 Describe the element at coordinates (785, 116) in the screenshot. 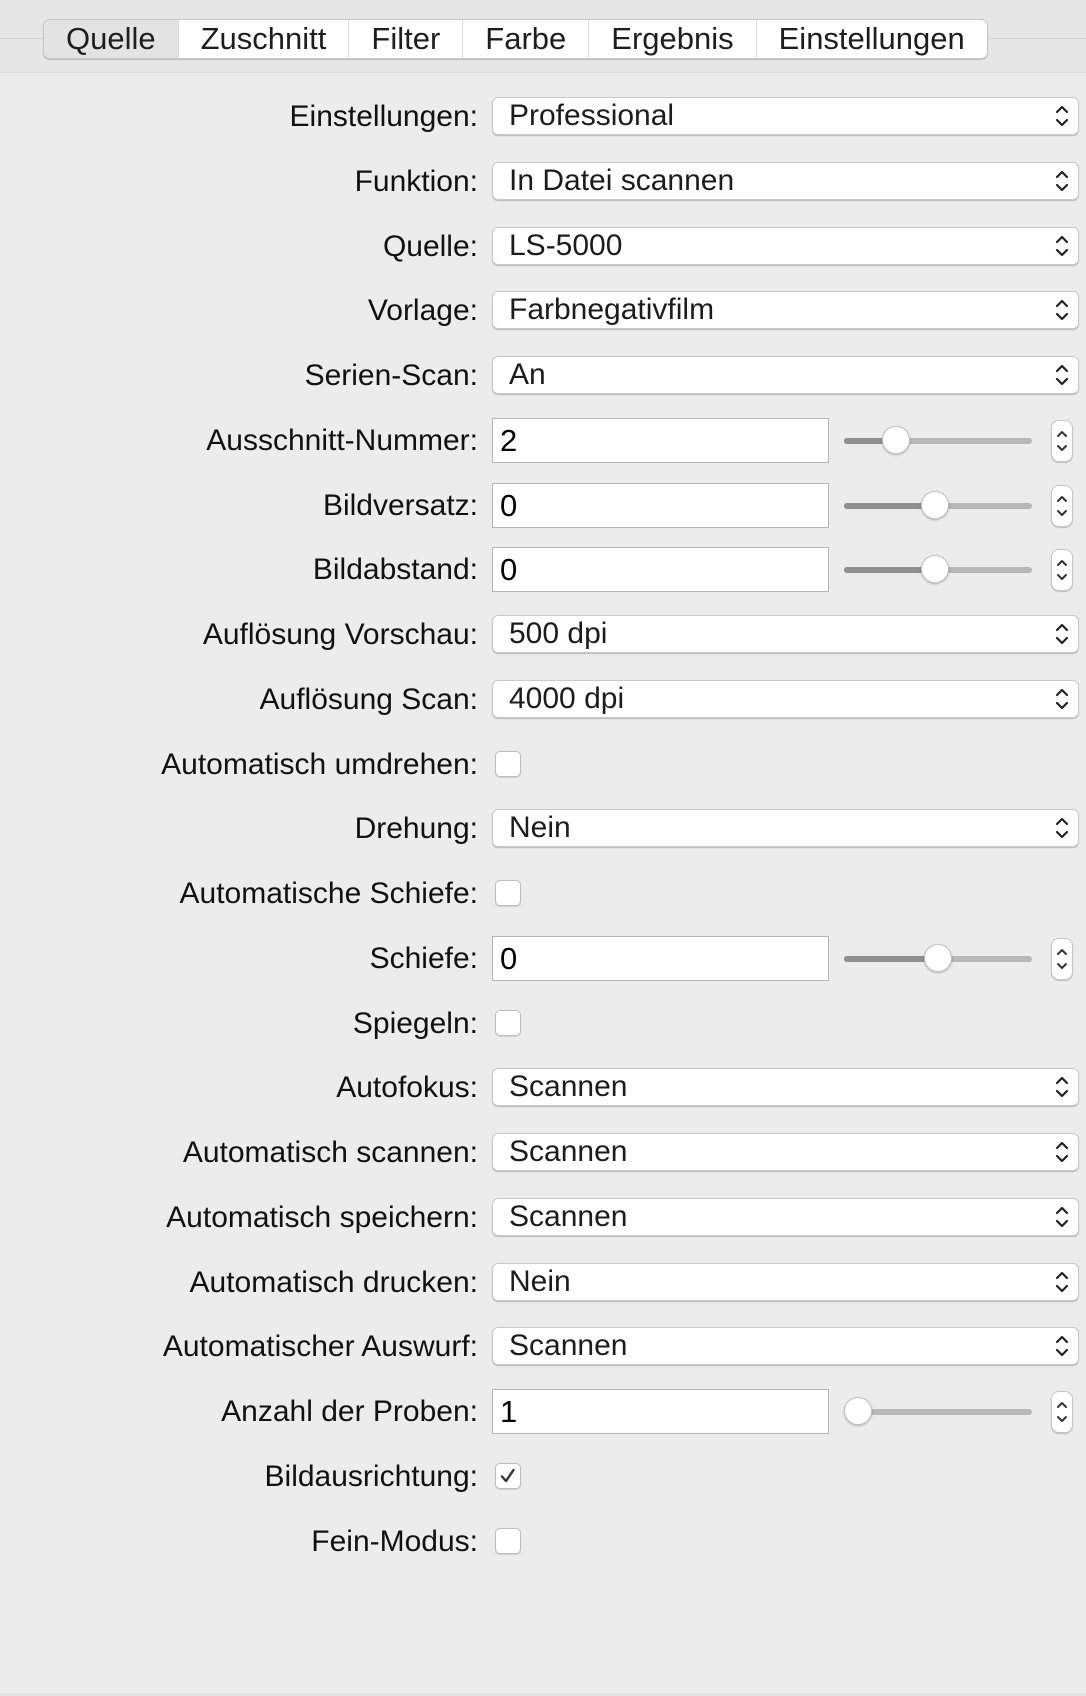

I see `einstellungen-popup: Professional` at that location.